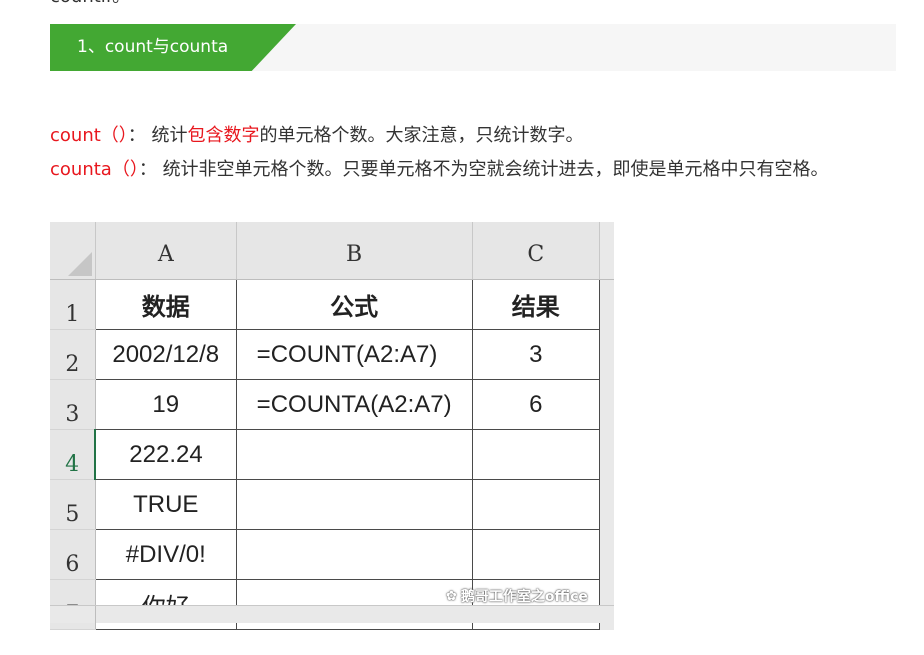 The height and width of the screenshot is (655, 924). What do you see at coordinates (354, 554) in the screenshot?
I see `cell-b6` at bounding box center [354, 554].